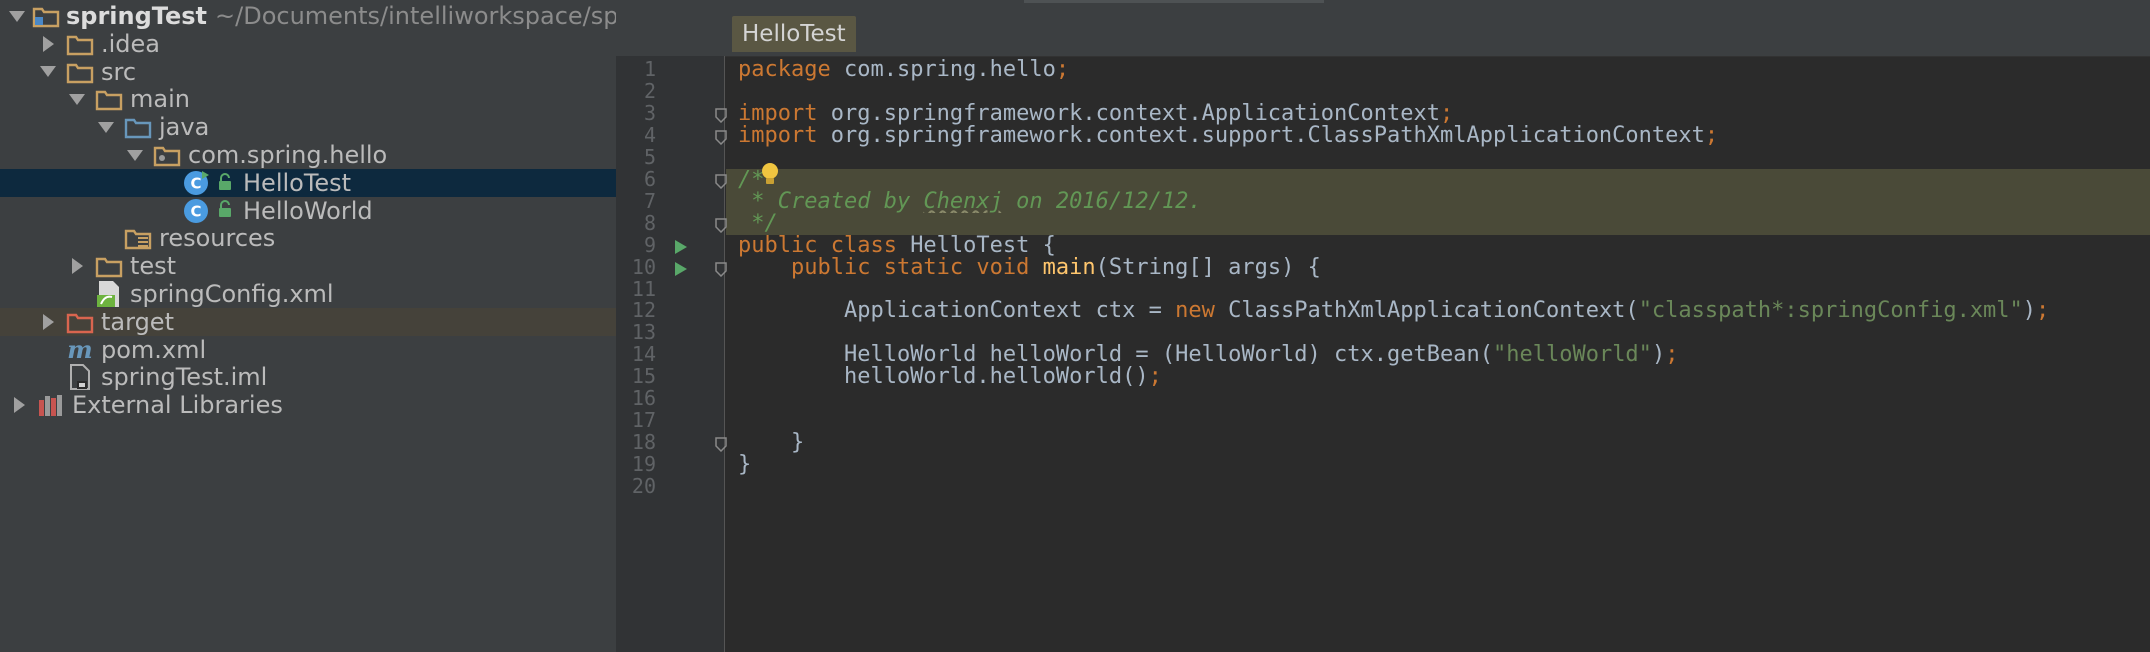  What do you see at coordinates (1383, 442) in the screenshot?
I see `code-line: 18 }` at bounding box center [1383, 442].